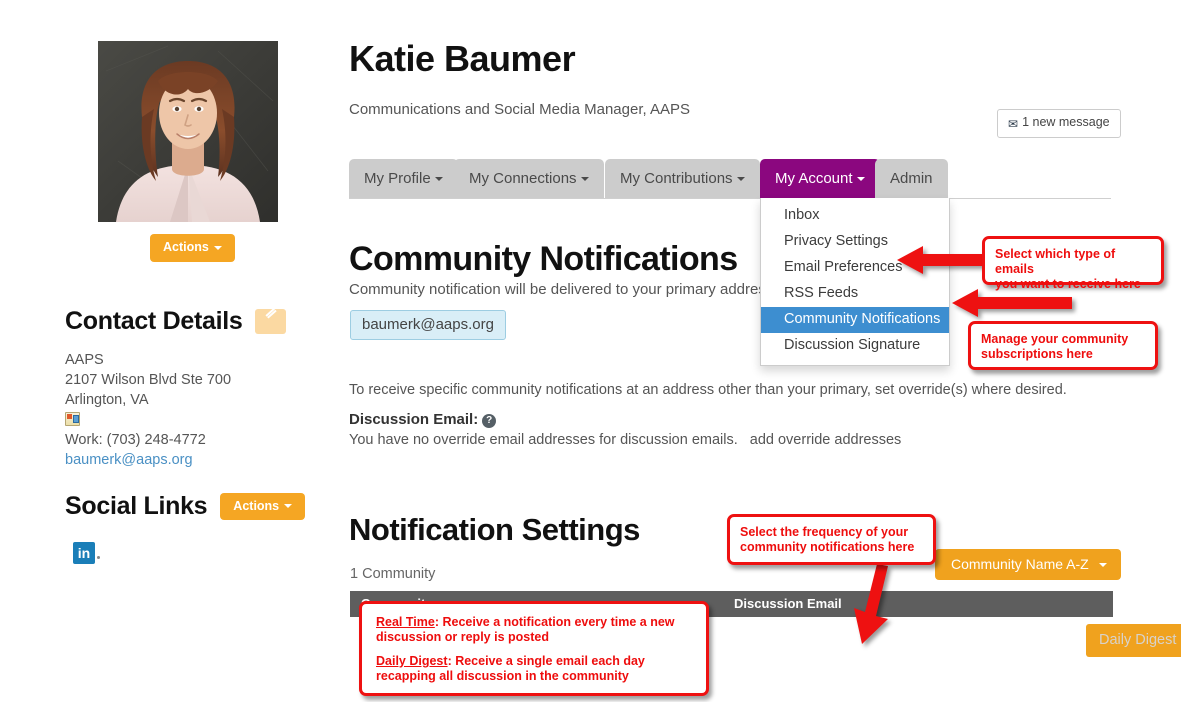  I want to click on tab-label: My Contributions, so click(676, 178).